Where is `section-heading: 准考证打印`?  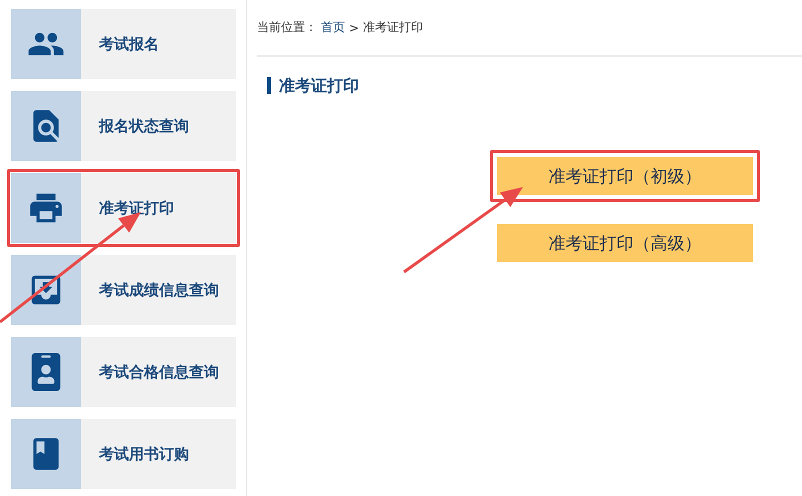 section-heading: 准考证打印 is located at coordinates (534, 85).